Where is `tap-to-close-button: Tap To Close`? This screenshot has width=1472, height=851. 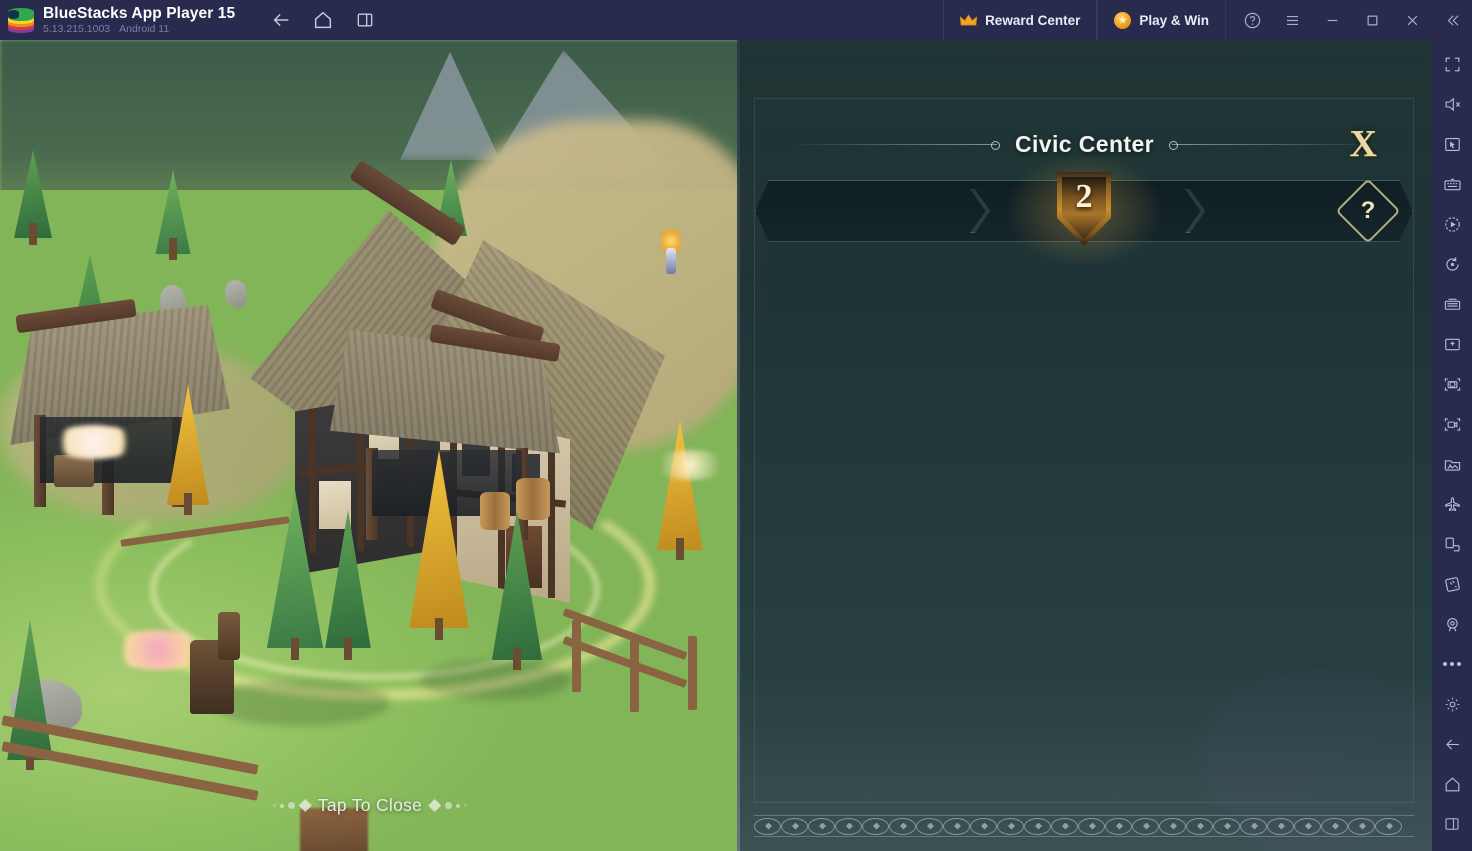 tap-to-close-button: Tap To Close is located at coordinates (370, 805).